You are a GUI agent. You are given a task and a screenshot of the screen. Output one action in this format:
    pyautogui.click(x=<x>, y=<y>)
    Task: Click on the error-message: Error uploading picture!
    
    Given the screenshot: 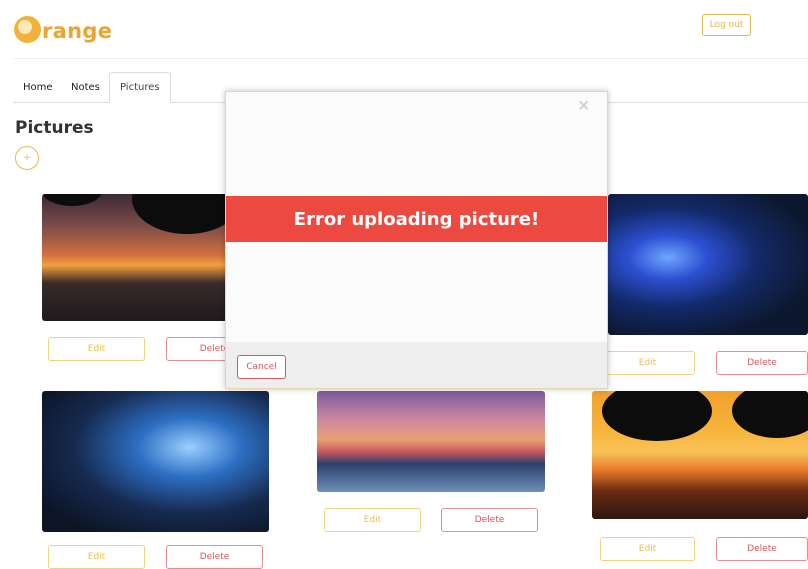 What is the action you would take?
    pyautogui.click(x=416, y=219)
    